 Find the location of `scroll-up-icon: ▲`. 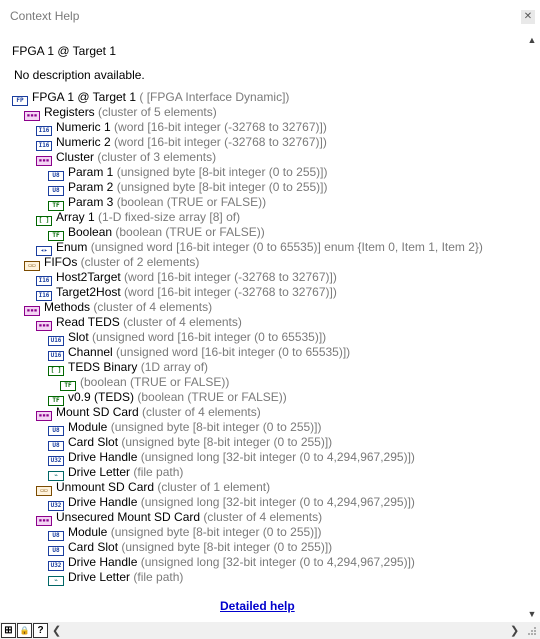

scroll-up-icon: ▲ is located at coordinates (532, 40).